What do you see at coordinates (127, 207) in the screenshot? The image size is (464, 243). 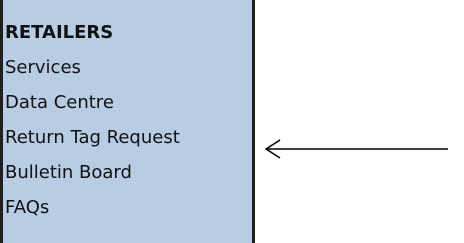 I see `menu-item-faqs: FAQs` at bounding box center [127, 207].